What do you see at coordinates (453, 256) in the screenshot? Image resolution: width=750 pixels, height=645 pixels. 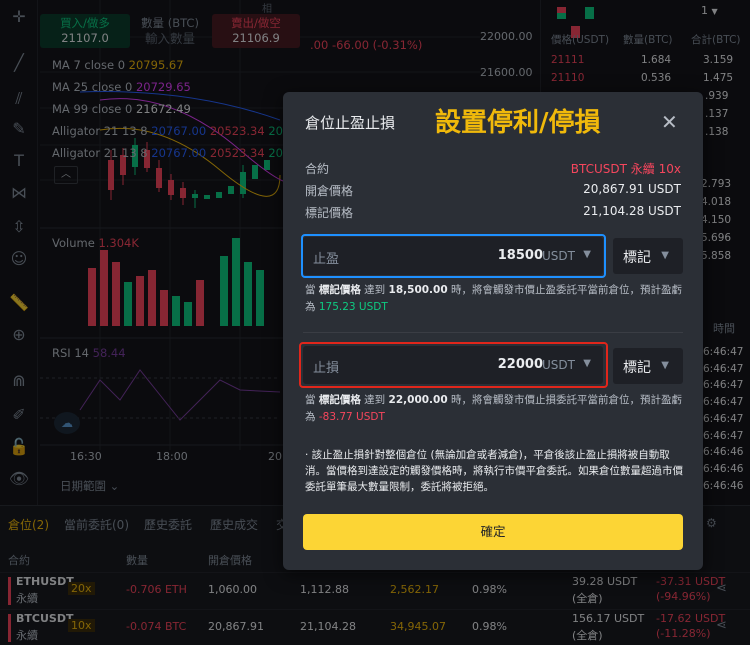 I see `tp-highlight-box` at bounding box center [453, 256].